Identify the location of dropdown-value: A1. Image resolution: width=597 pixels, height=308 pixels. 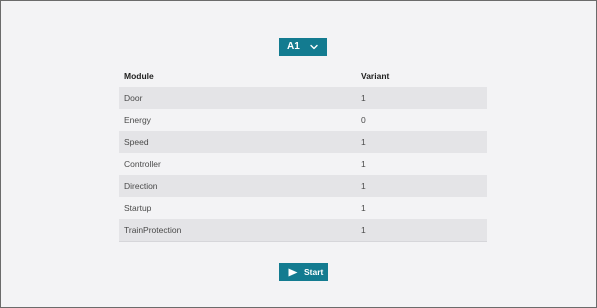
(293, 46).